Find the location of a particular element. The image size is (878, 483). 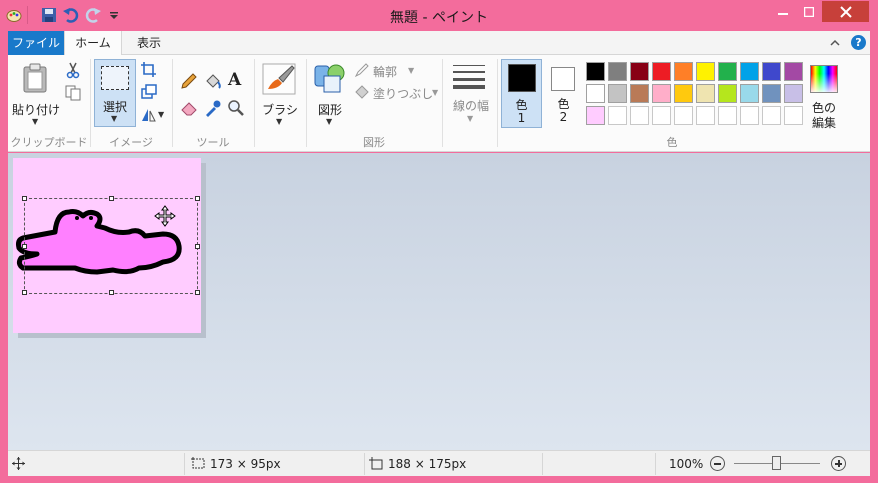

color2-button: 色 2 is located at coordinates (564, 93).